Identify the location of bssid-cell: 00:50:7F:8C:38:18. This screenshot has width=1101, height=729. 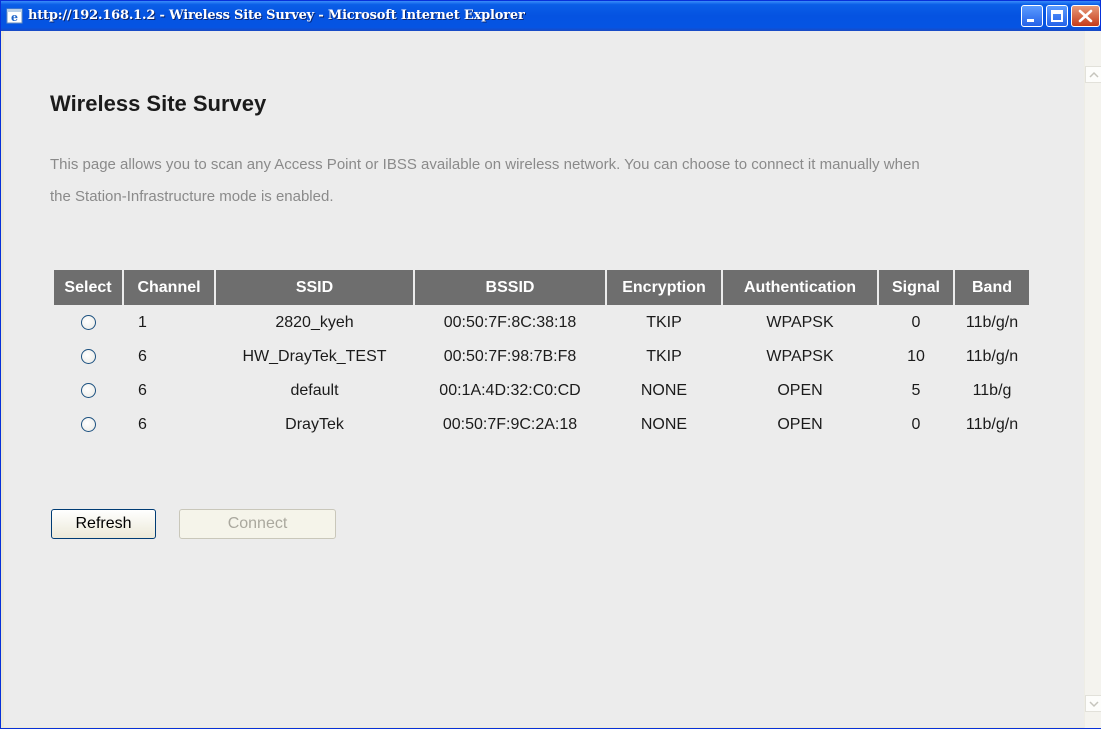
(510, 322).